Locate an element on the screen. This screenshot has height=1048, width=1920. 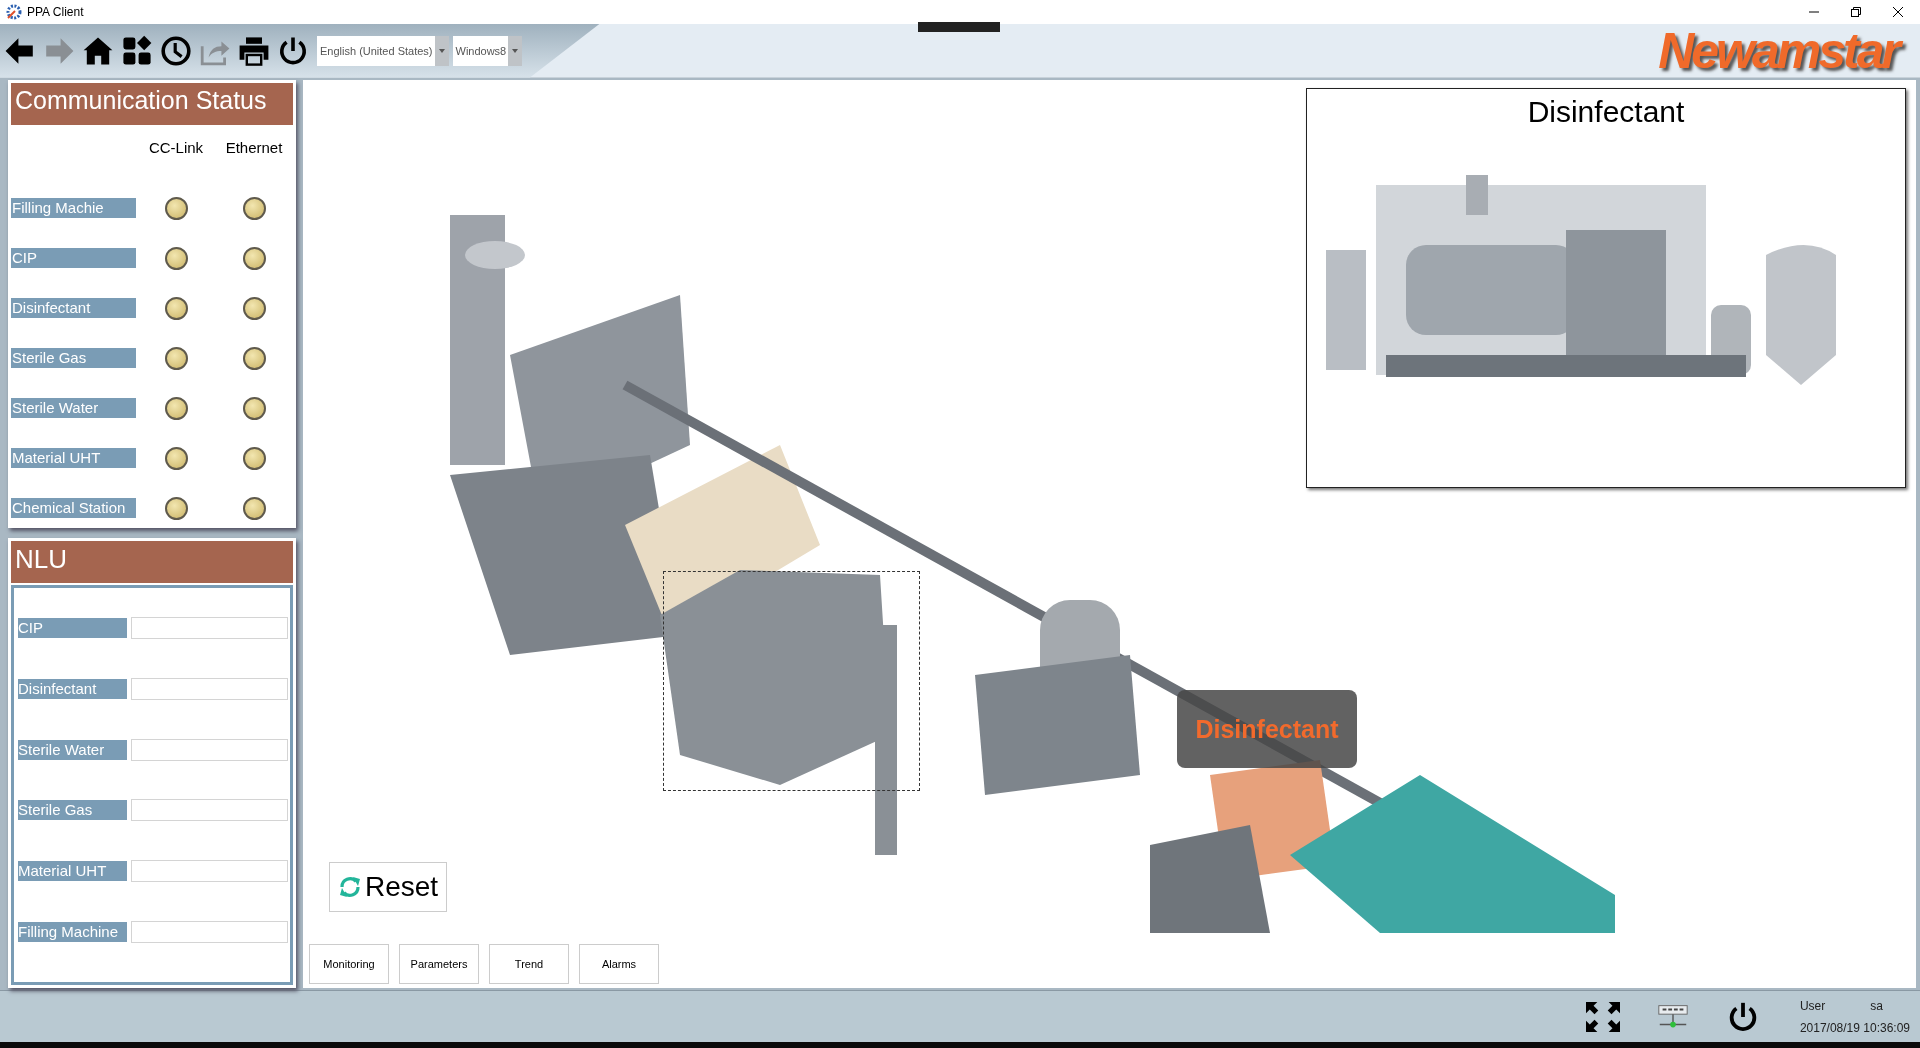
fullscreen-icon is located at coordinates (1602, 1016).